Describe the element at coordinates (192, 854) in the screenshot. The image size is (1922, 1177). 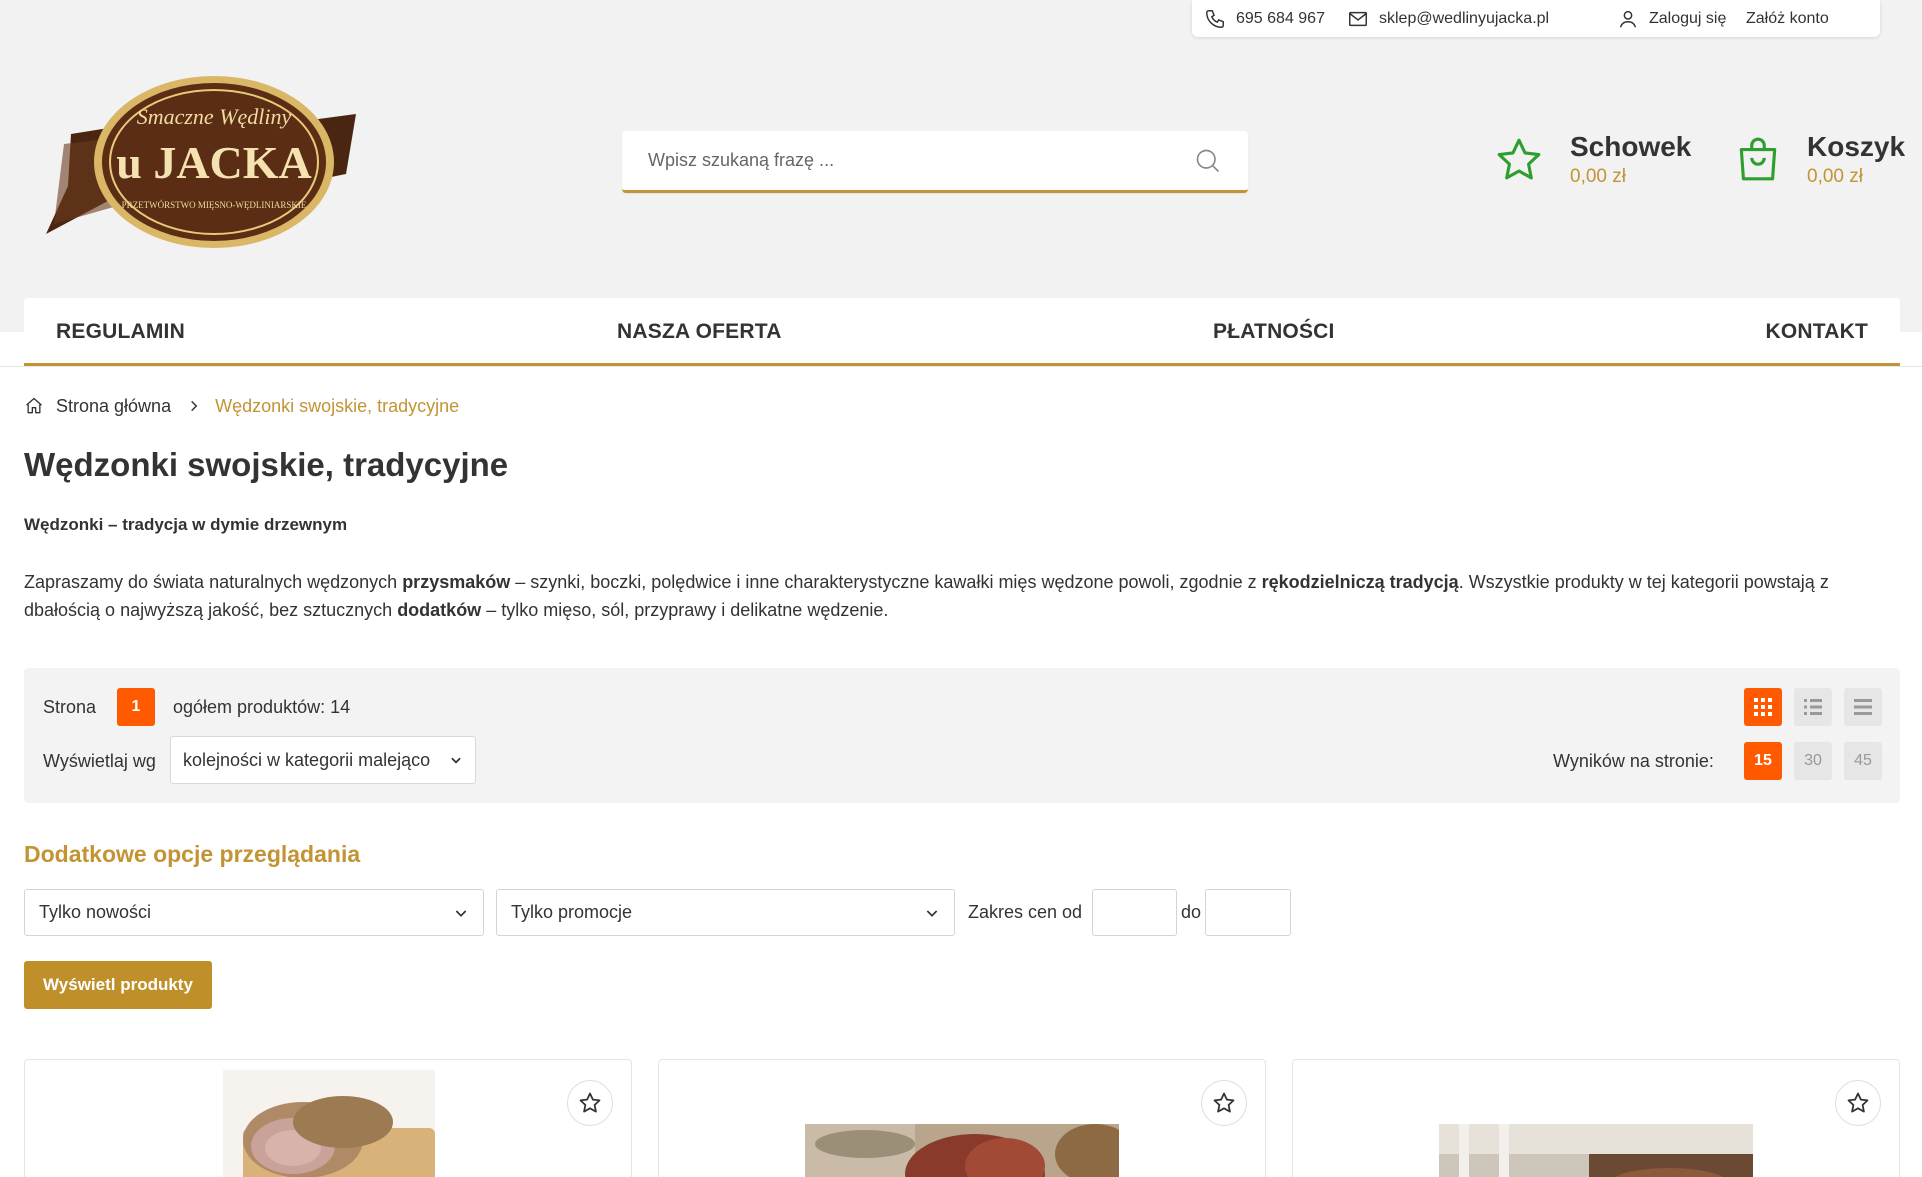
I see `options-title: Dodatkowe opcje przeglądania` at that location.